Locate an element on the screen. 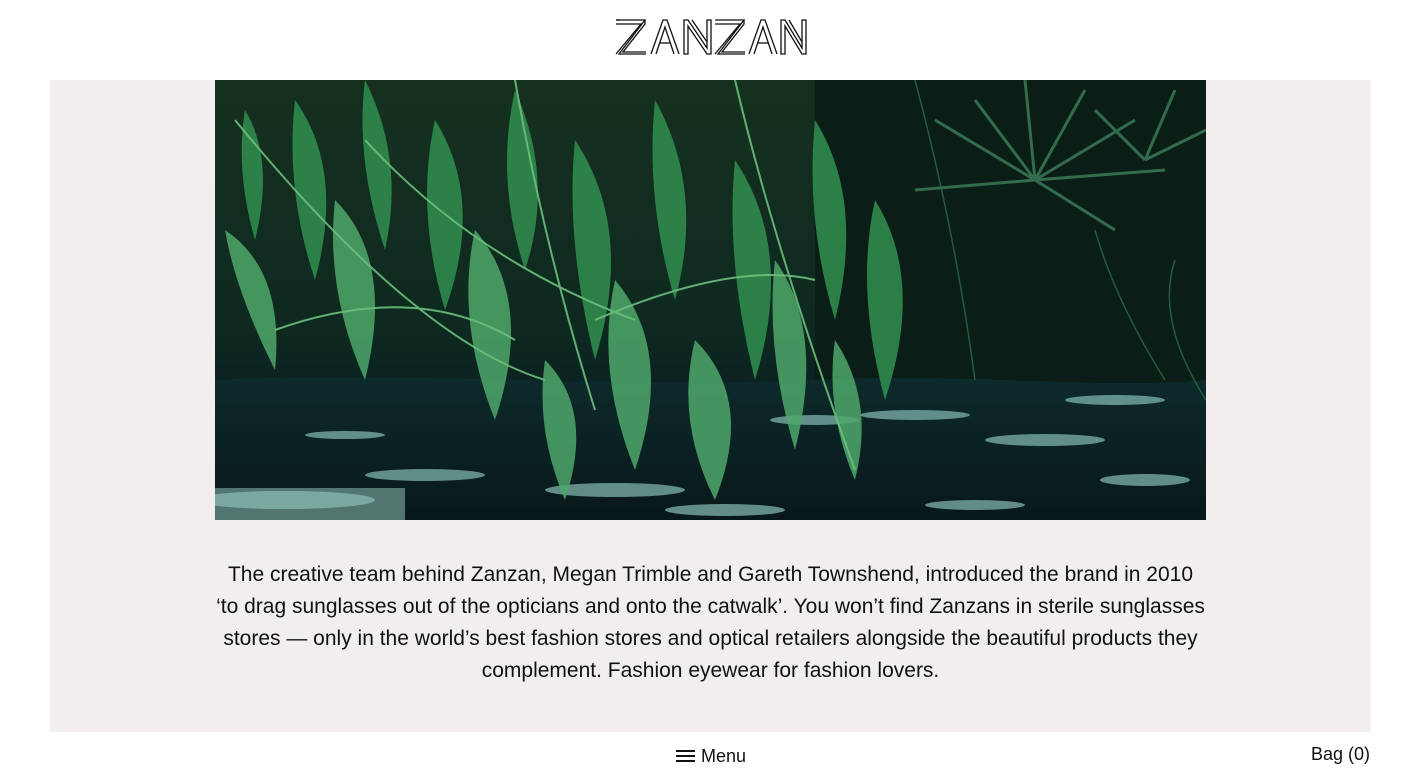  zanzan-logo-icon is located at coordinates (711, 37).